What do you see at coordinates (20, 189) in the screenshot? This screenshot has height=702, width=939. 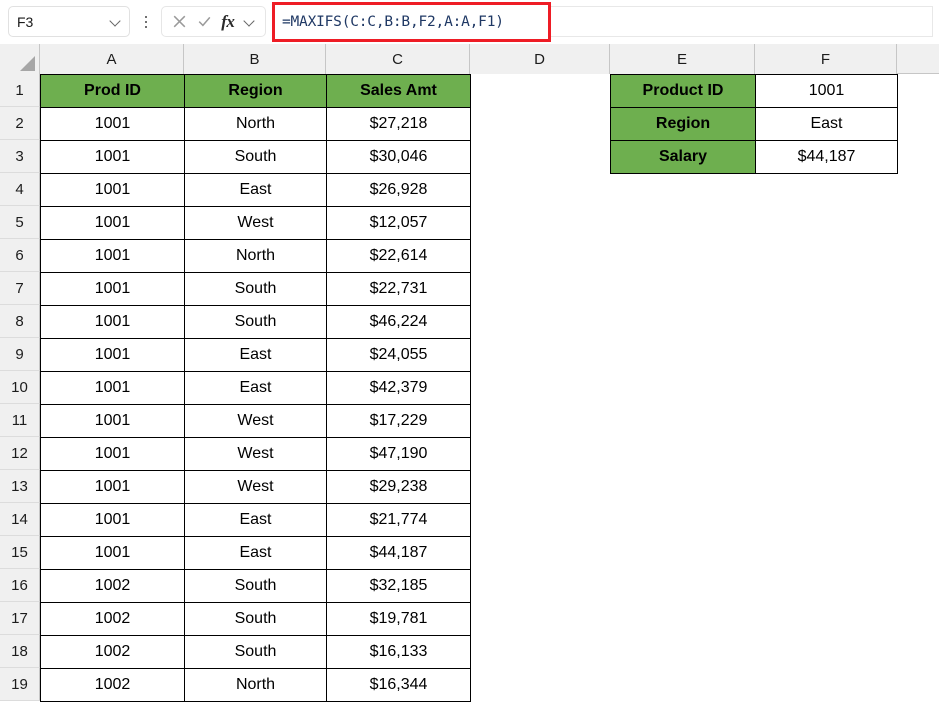 I see `row-header-4: 4` at bounding box center [20, 189].